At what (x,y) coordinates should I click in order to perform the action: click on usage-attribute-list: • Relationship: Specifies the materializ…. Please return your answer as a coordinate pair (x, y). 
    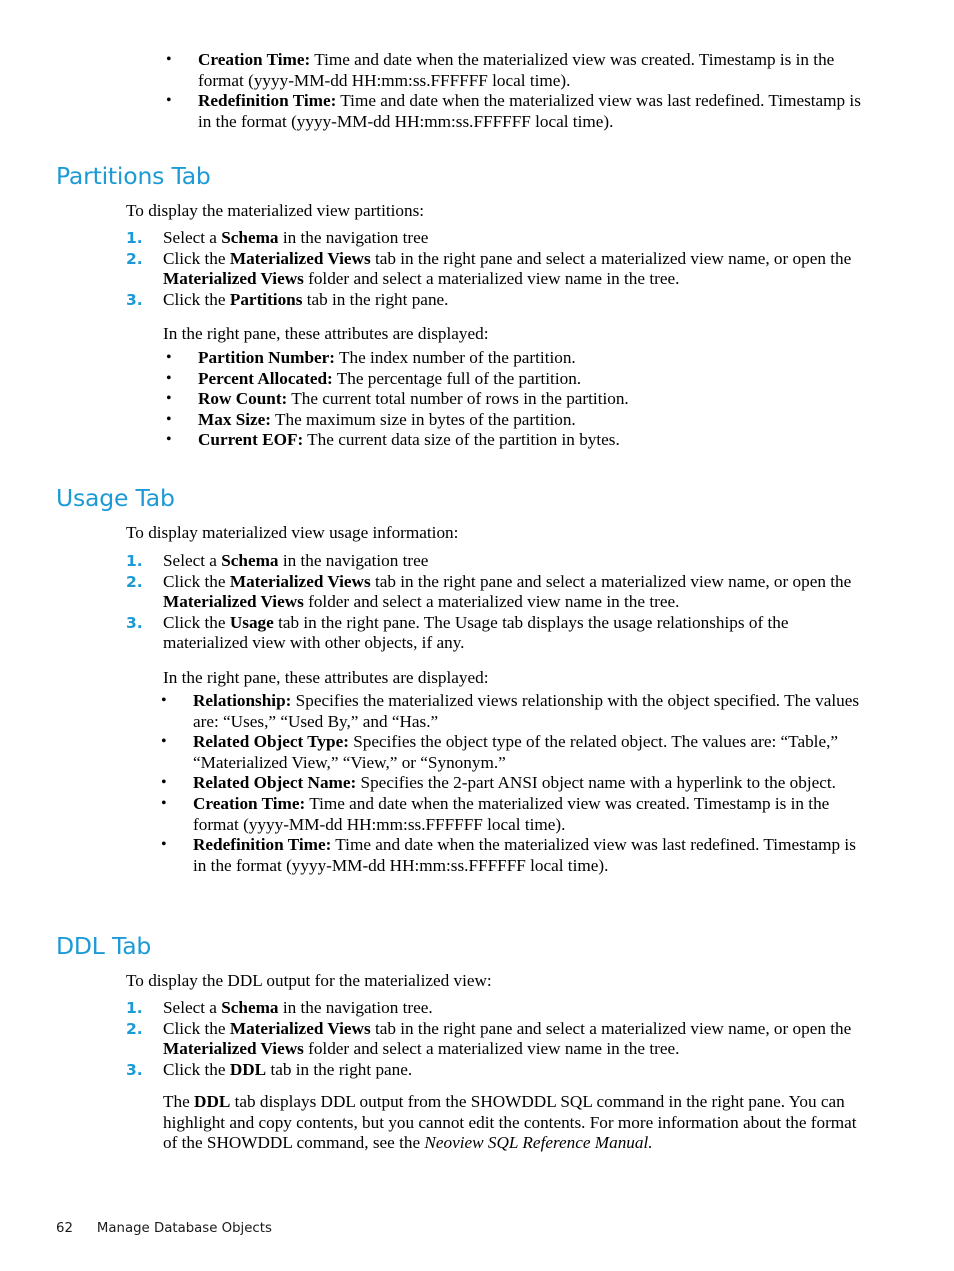
    Looking at the image, I should click on (513, 783).